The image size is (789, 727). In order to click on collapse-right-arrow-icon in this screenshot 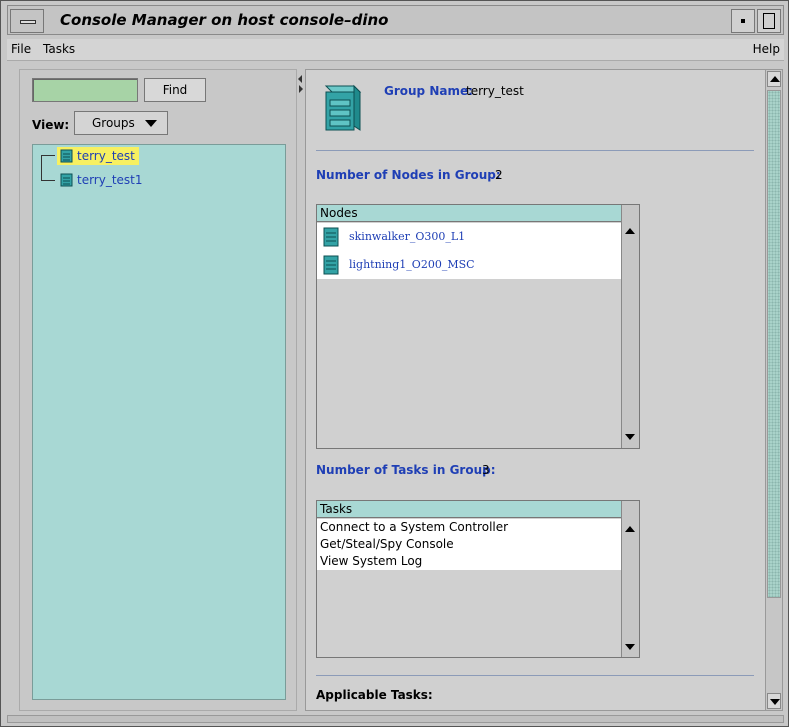, I will do `click(301, 89)`.